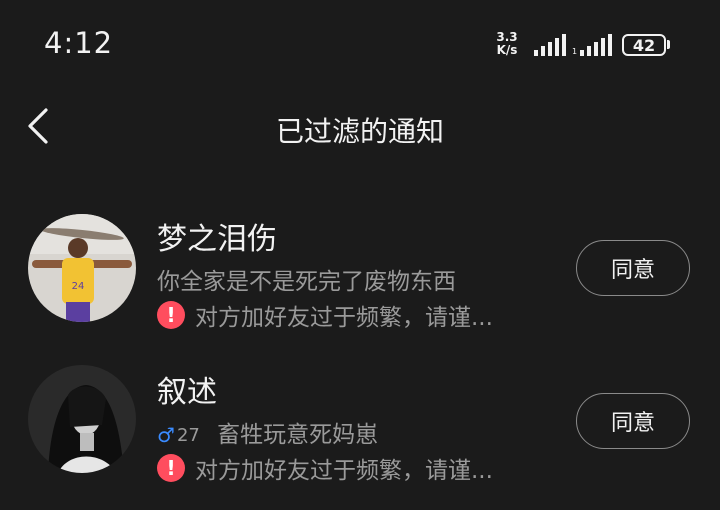 The image size is (720, 510). What do you see at coordinates (306, 282) in the screenshot?
I see `request-message: 你全家是不是死完了废物东西` at bounding box center [306, 282].